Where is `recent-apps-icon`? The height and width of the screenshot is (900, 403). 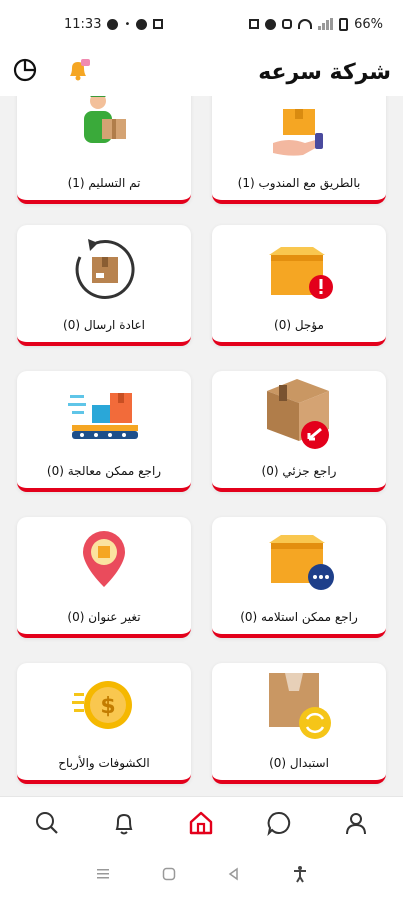
recent-apps-icon is located at coordinates (103, 876).